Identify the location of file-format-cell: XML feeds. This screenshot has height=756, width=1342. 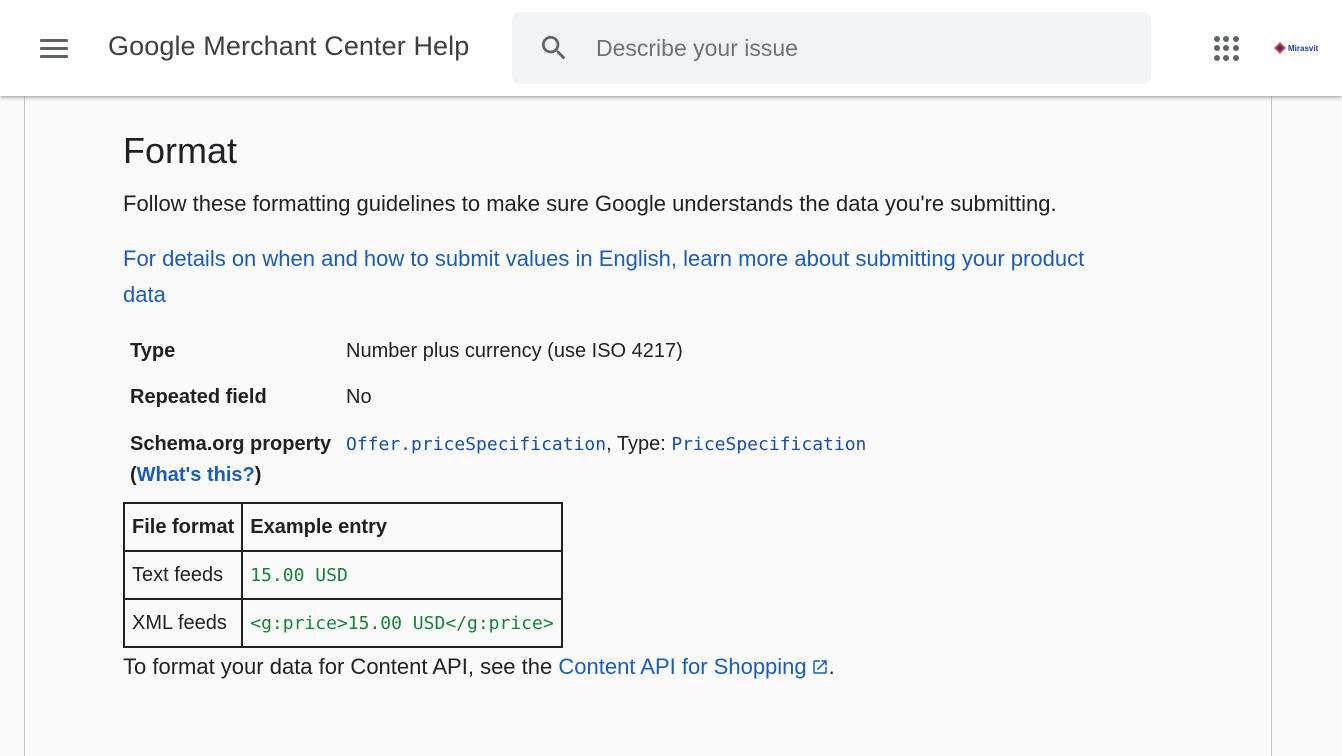
(183, 623).